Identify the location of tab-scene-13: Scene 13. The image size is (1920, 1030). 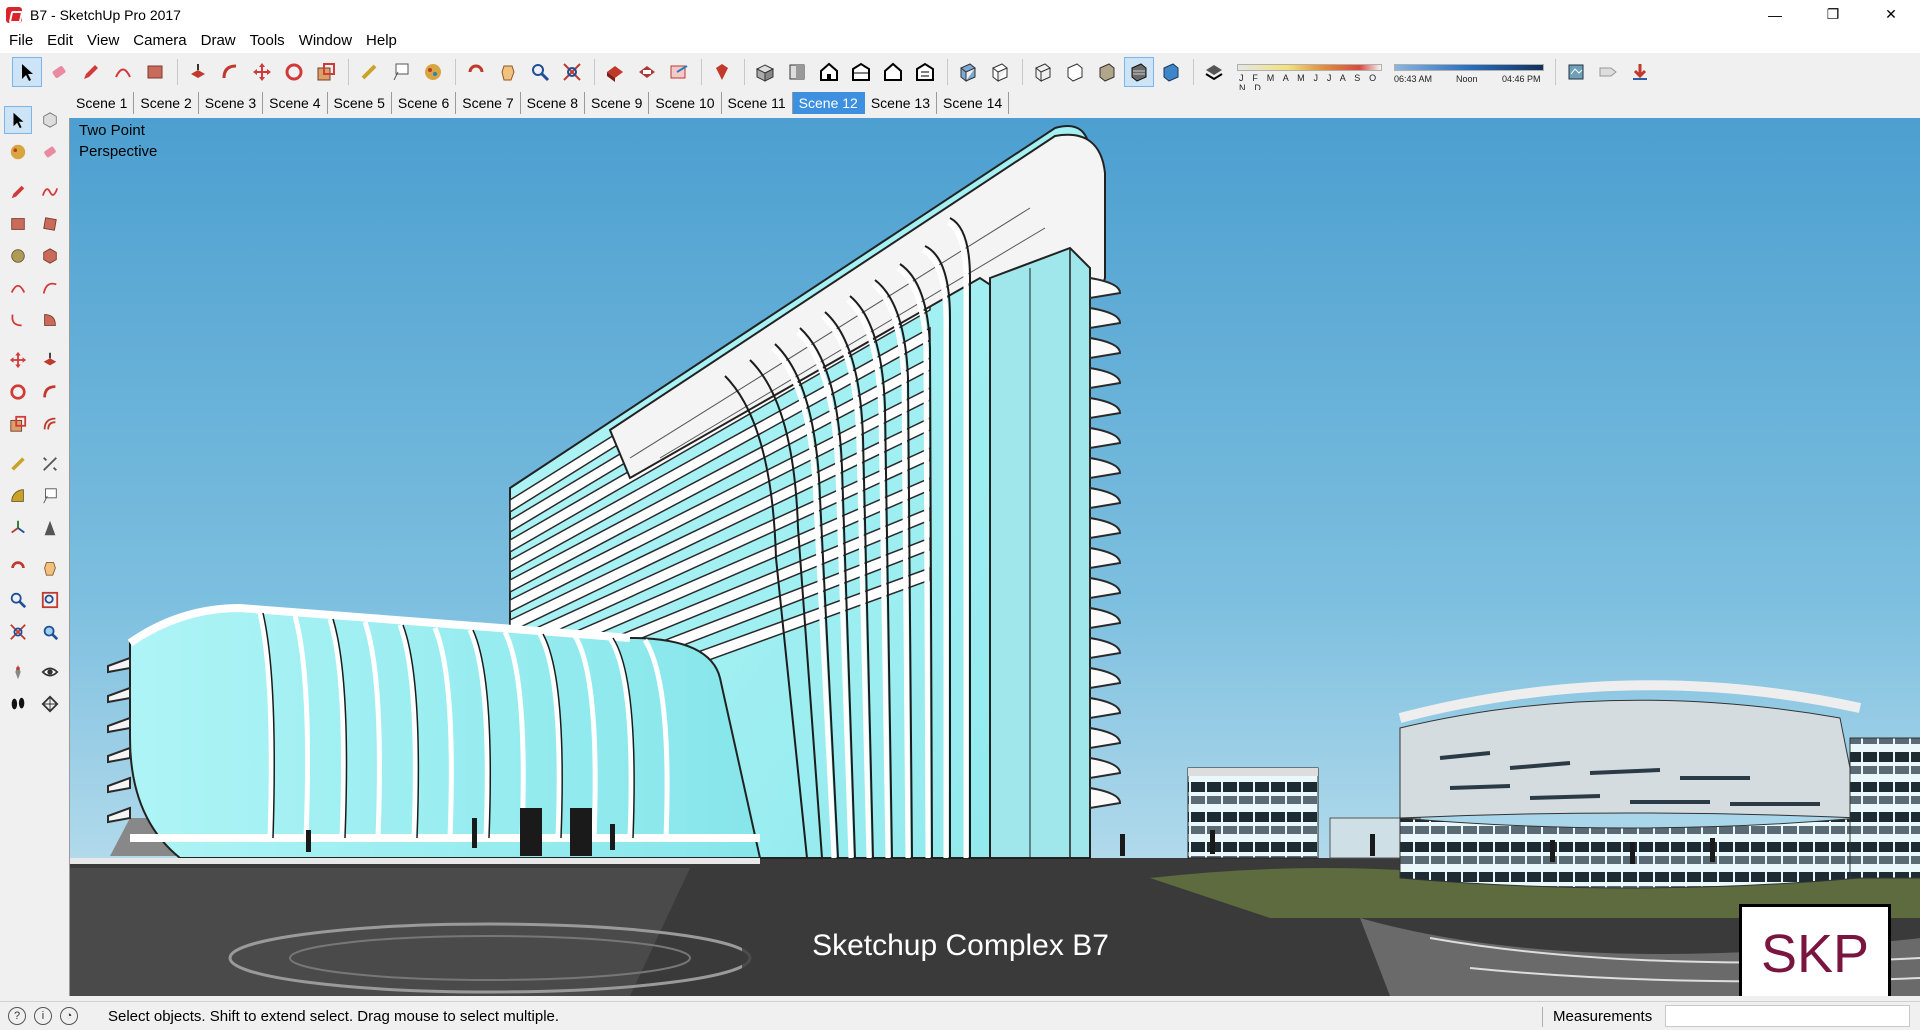
(901, 103).